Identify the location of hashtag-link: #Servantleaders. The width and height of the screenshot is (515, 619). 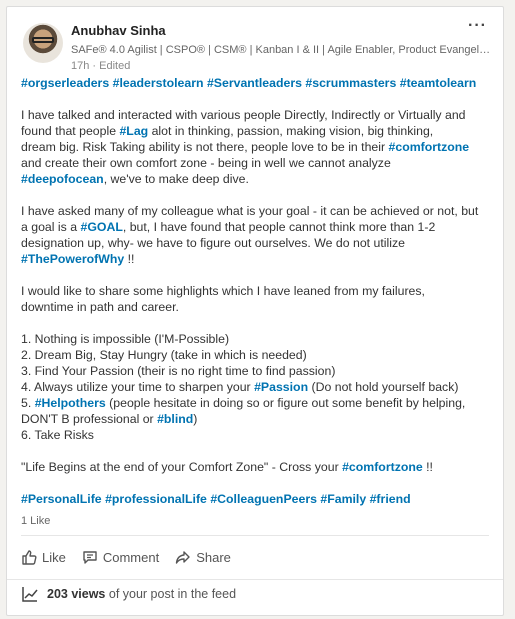
(254, 83).